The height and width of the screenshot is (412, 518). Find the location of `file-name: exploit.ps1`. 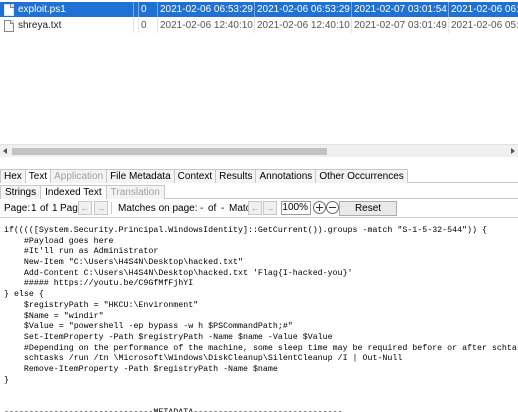

file-name: exploit.ps1 is located at coordinates (42, 9).